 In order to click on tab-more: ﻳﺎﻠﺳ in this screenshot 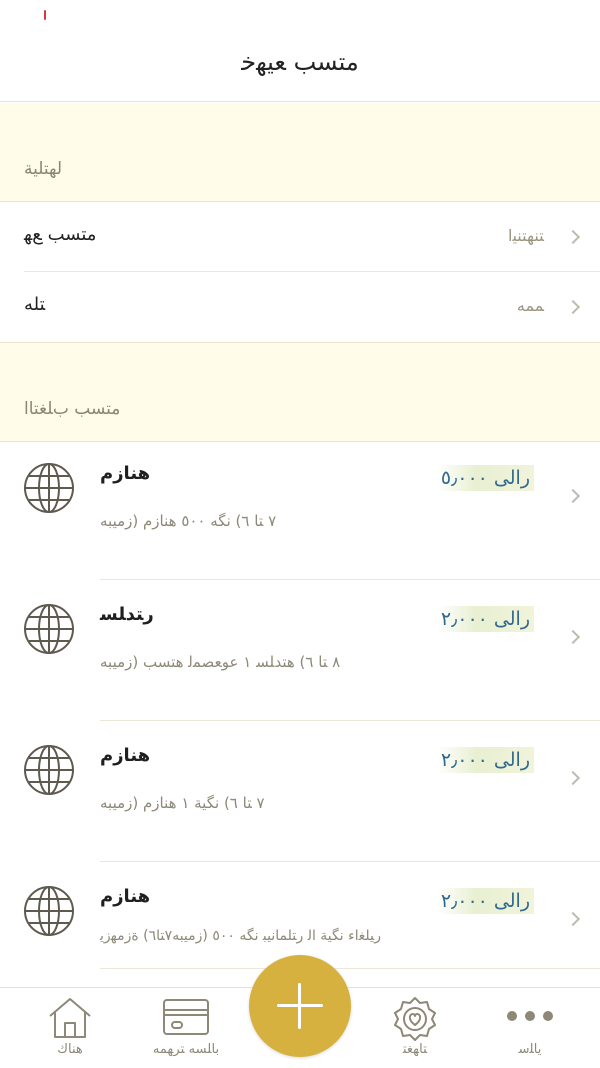, I will do `click(530, 1028)`.